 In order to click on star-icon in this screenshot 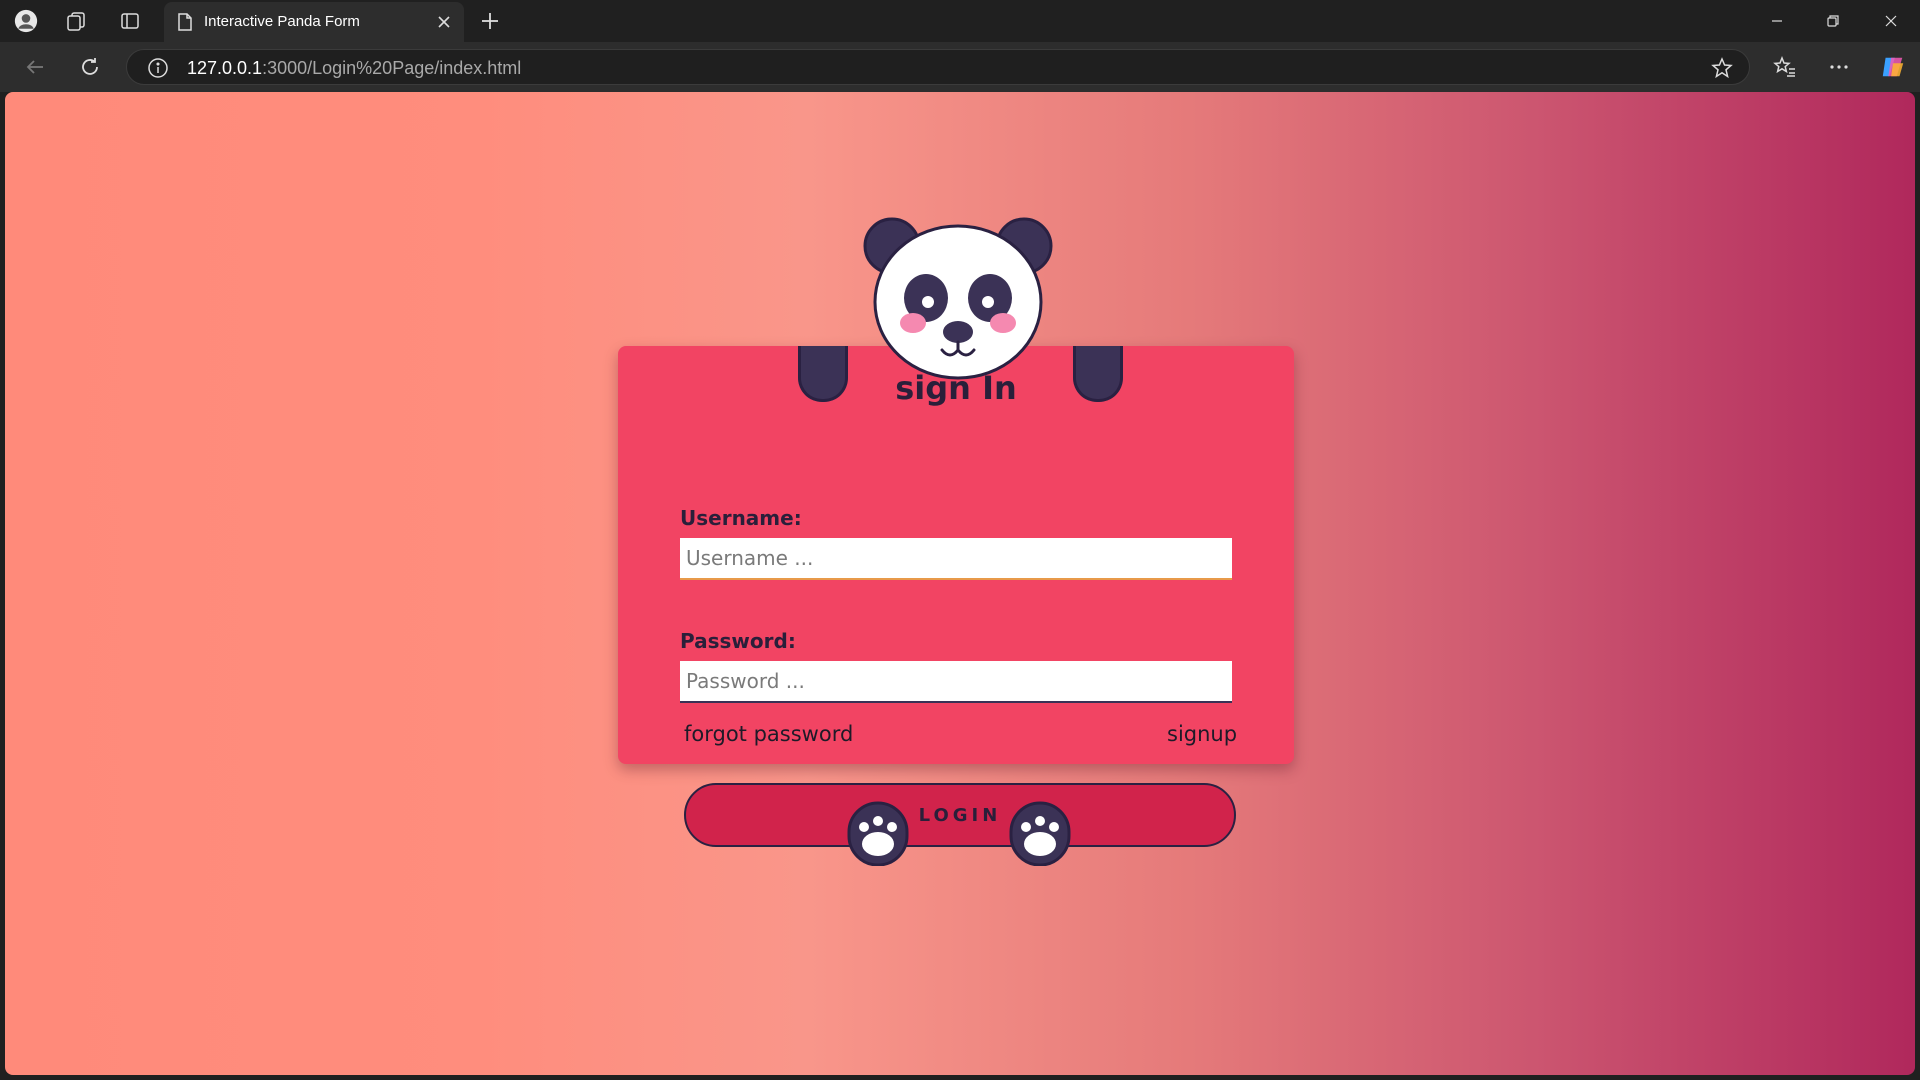, I will do `click(1722, 68)`.